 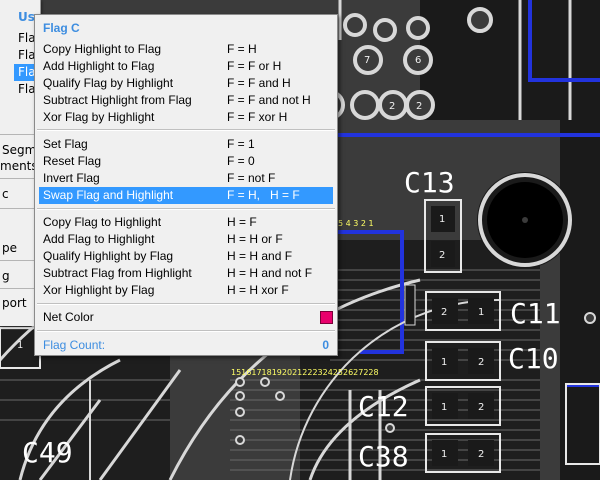 What do you see at coordinates (241, 144) in the screenshot?
I see `menu-item-formula: F = 1` at bounding box center [241, 144].